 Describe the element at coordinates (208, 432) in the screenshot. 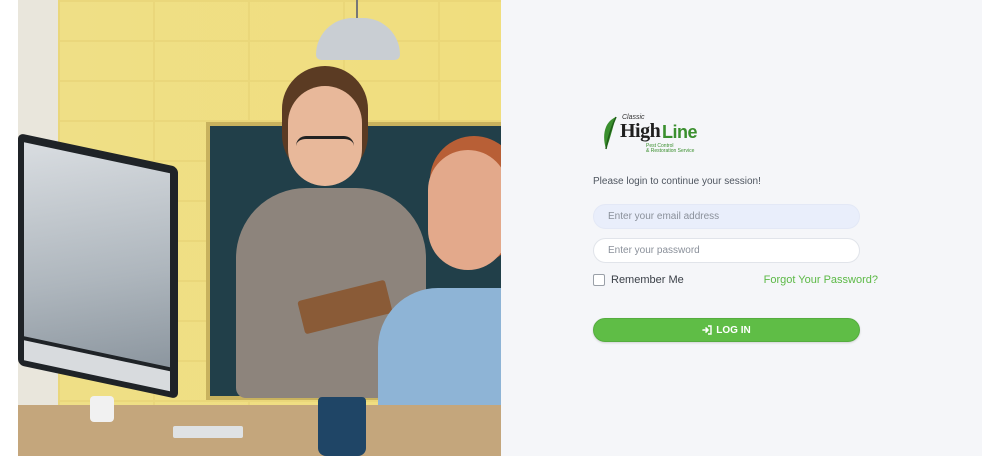

I see `keyboard` at that location.